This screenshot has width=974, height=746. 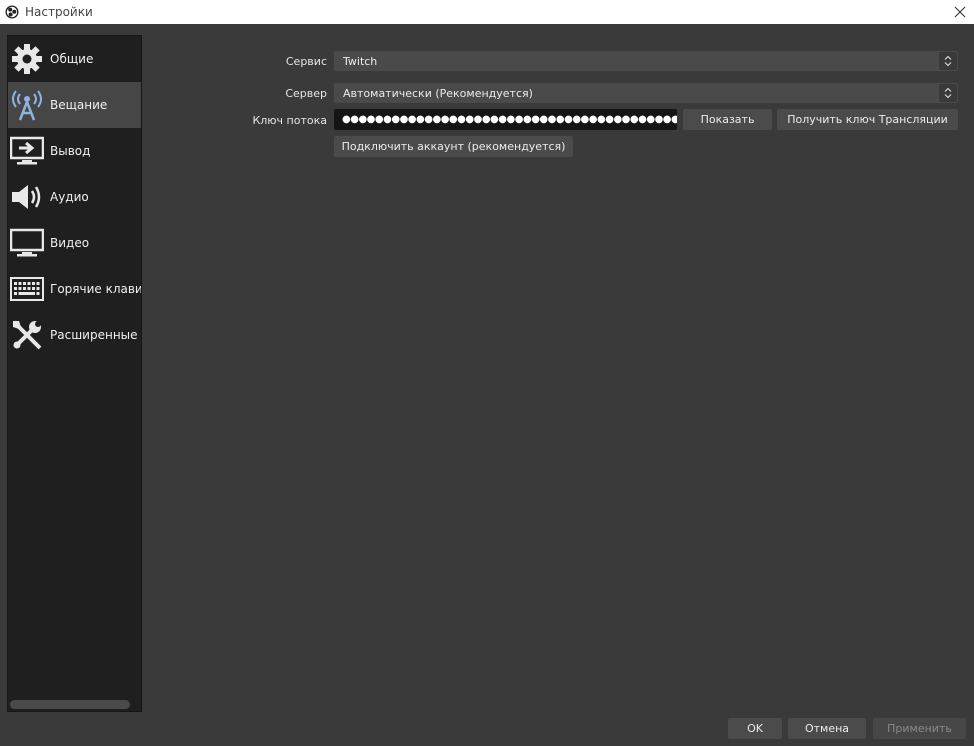 I want to click on keyboard-icon, so click(x=27, y=289).